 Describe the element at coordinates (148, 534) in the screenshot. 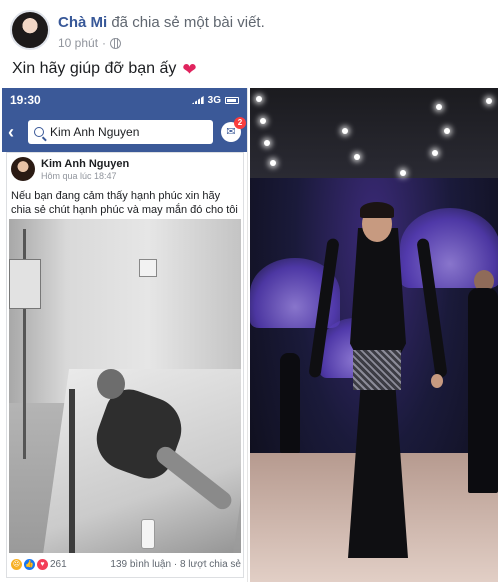

I see `water-bottle` at that location.